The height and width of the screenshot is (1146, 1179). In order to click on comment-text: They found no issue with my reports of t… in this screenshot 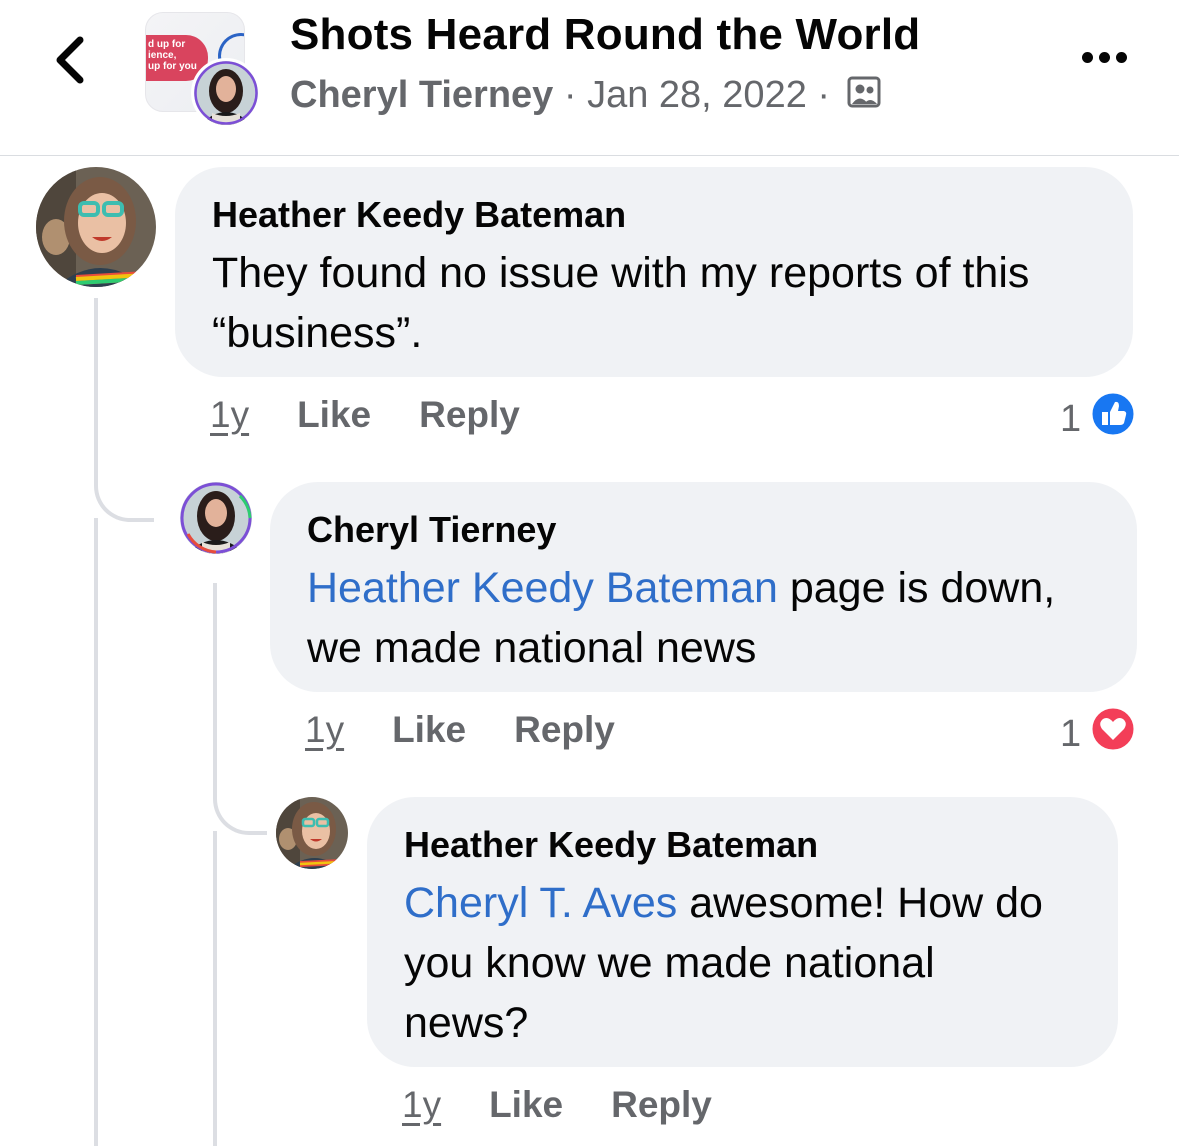, I will do `click(620, 303)`.